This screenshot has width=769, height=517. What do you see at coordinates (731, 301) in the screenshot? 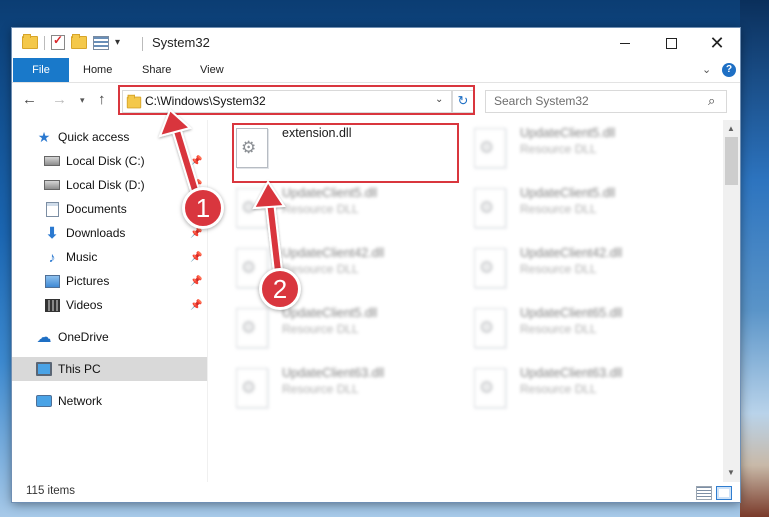
I see `vertical-scrollbar: ▲ ▼` at bounding box center [731, 301].